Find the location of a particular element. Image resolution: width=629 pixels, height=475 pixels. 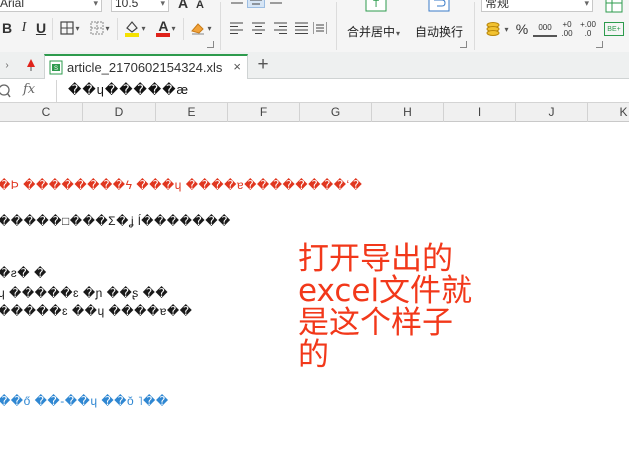

currency-button: ▾ is located at coordinates (497, 29).